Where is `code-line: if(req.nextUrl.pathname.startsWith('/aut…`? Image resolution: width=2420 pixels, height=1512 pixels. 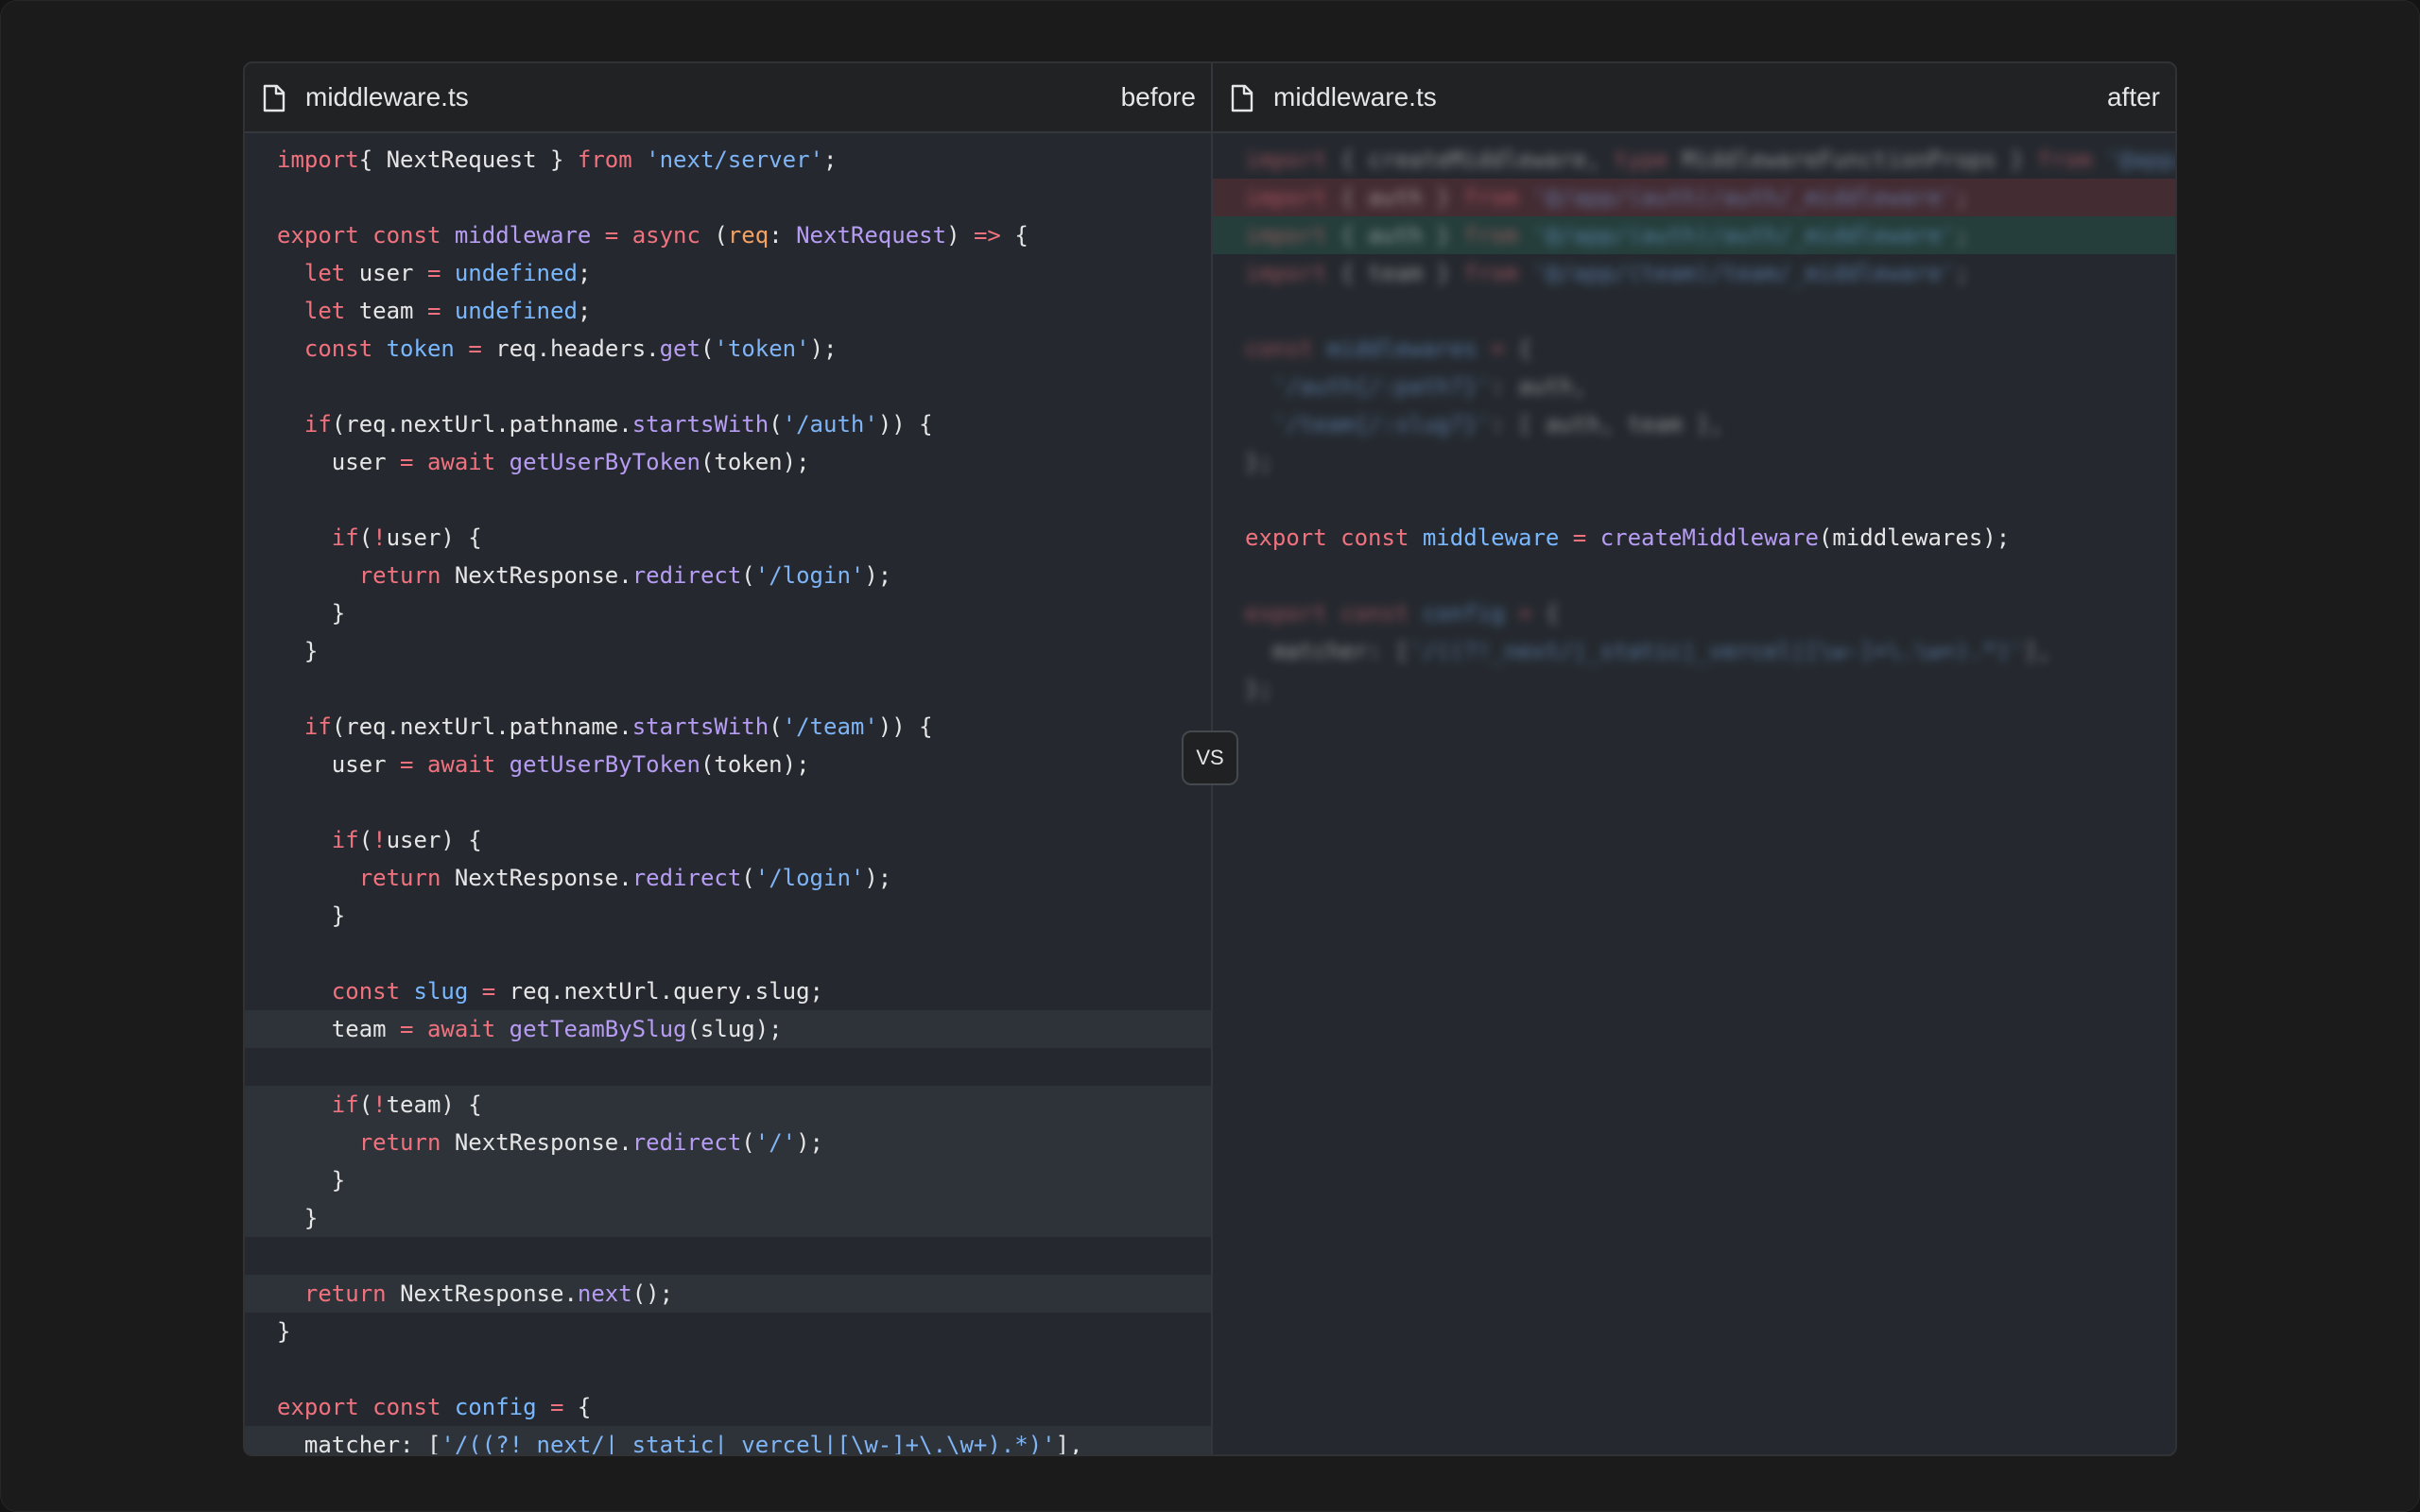
code-line: if(req.nextUrl.pathname.startsWith('/aut… is located at coordinates (618, 424).